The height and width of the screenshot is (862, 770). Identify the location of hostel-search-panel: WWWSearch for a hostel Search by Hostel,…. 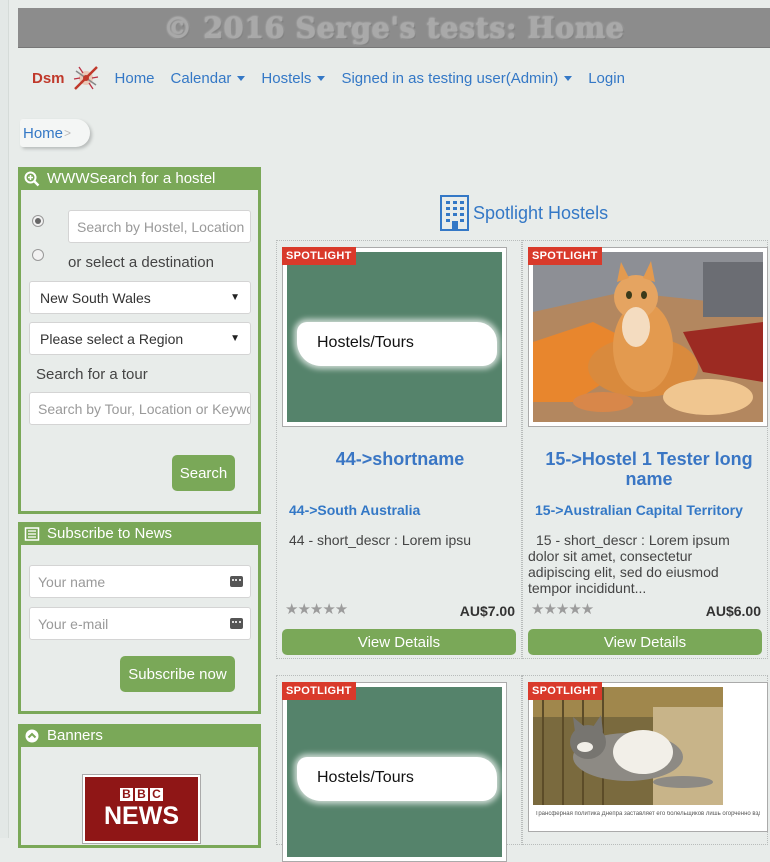
(139, 340).